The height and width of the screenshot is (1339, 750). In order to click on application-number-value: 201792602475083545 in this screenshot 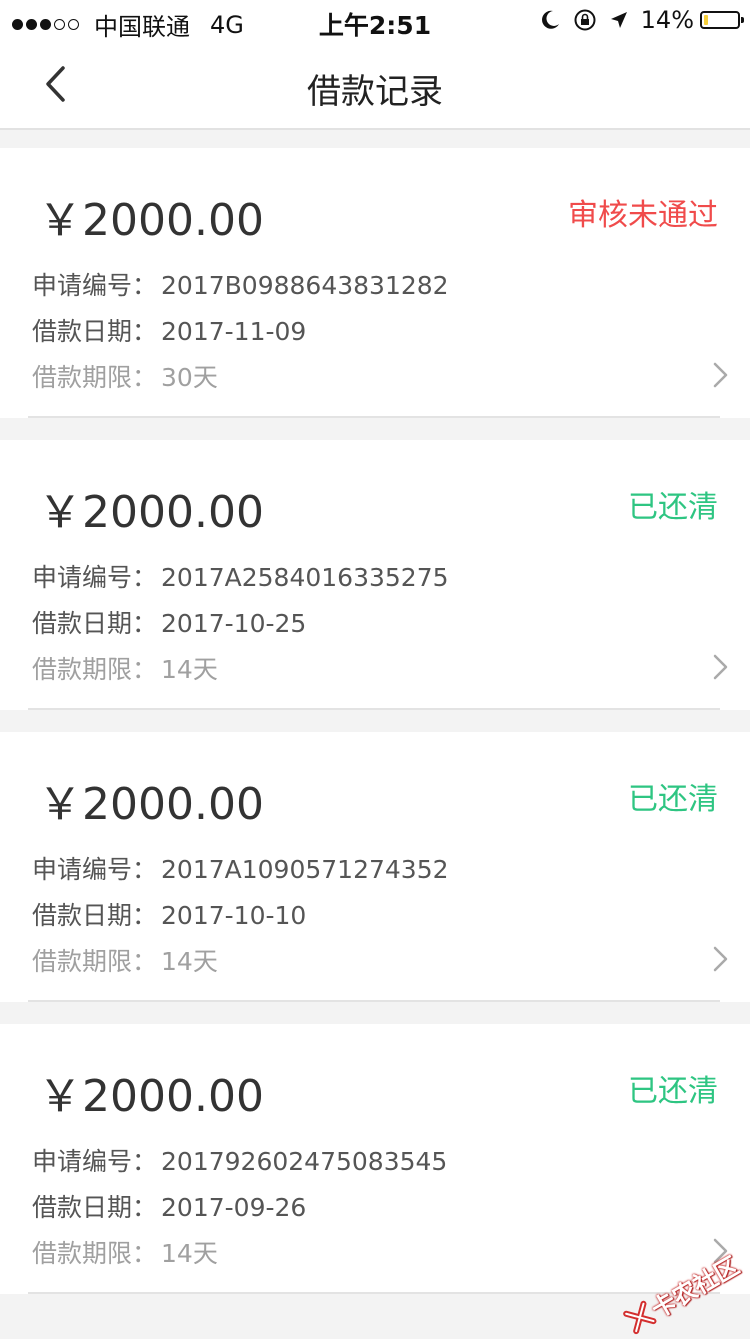, I will do `click(304, 1161)`.